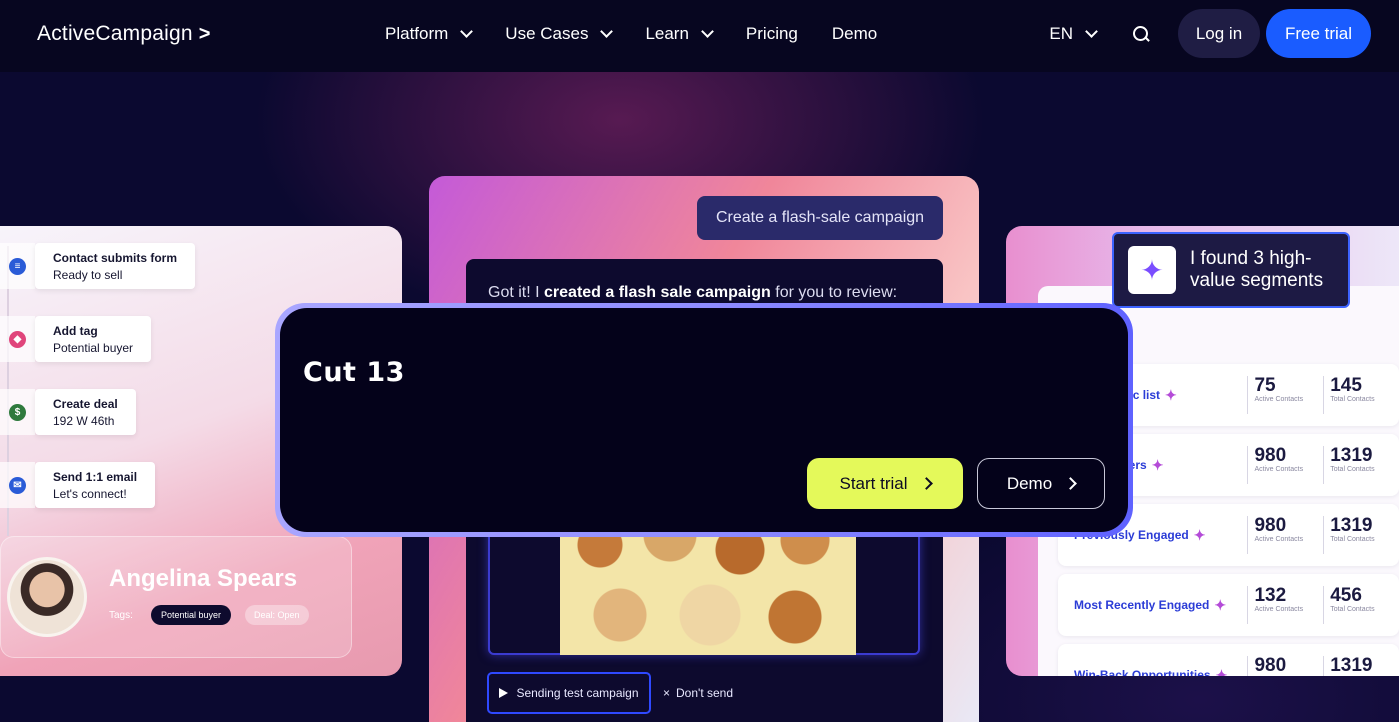 The image size is (1399, 722). I want to click on step-icon-wrap: ◆, so click(17, 339).